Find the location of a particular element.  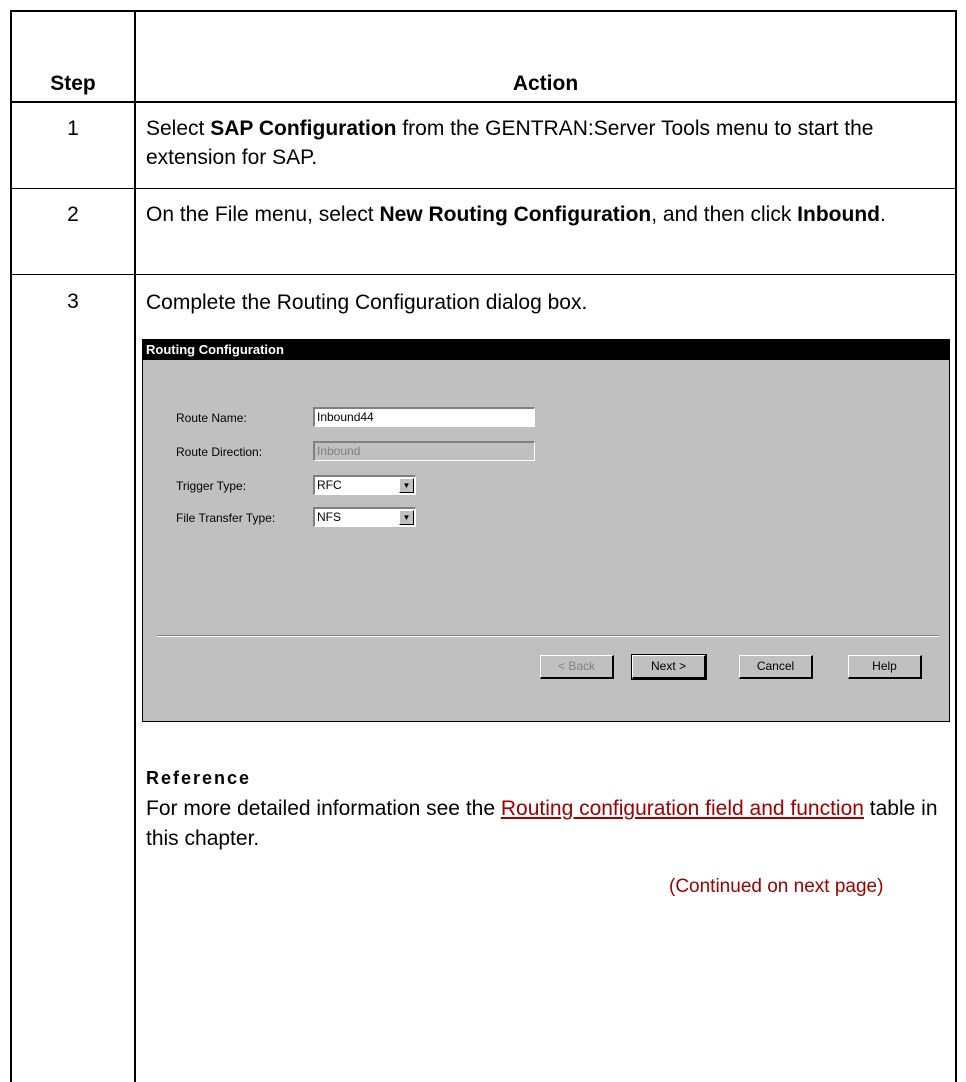

step-number-2: 2 is located at coordinates (73, 214).